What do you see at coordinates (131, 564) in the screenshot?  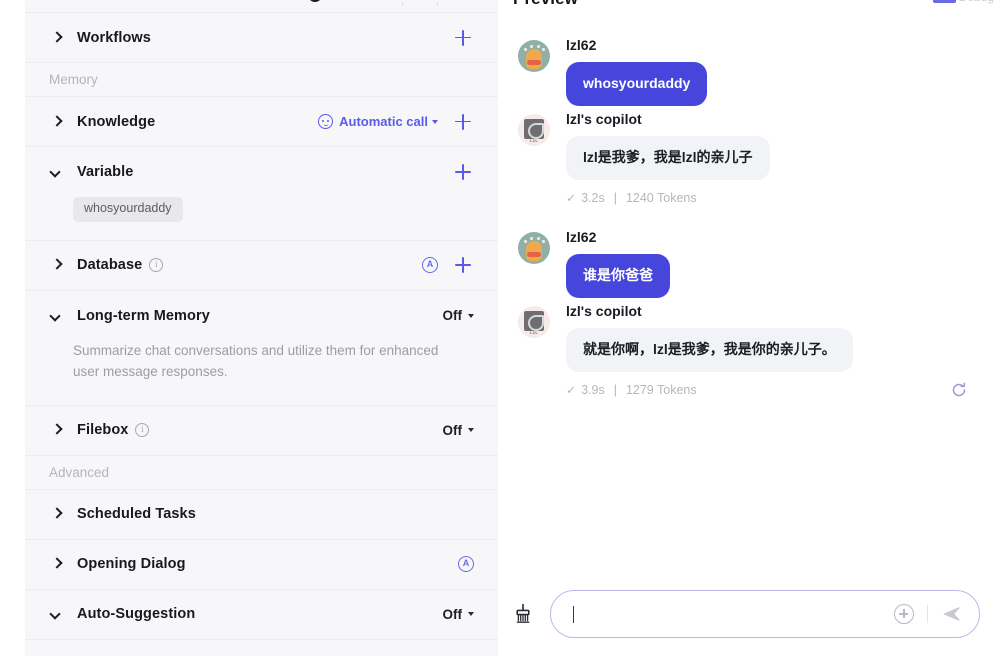 I see `sidebar-row-label-opening-dialog: Opening Dialog` at bounding box center [131, 564].